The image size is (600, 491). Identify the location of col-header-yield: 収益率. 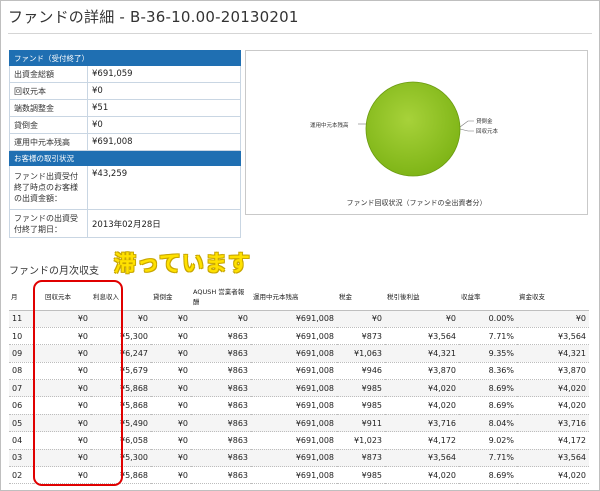
(488, 296).